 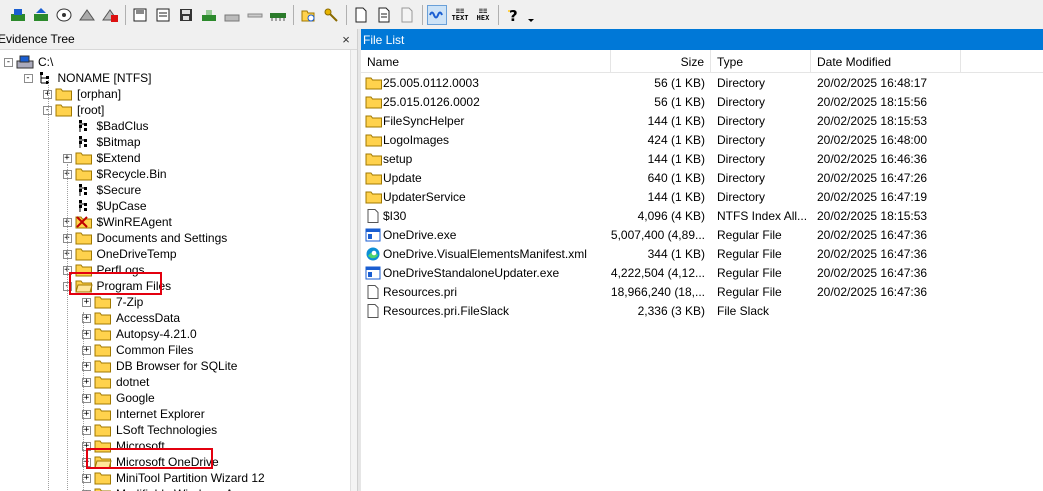 I want to click on node-noname-ntfs: - NONAME [NTFS], so click(x=88, y=78).